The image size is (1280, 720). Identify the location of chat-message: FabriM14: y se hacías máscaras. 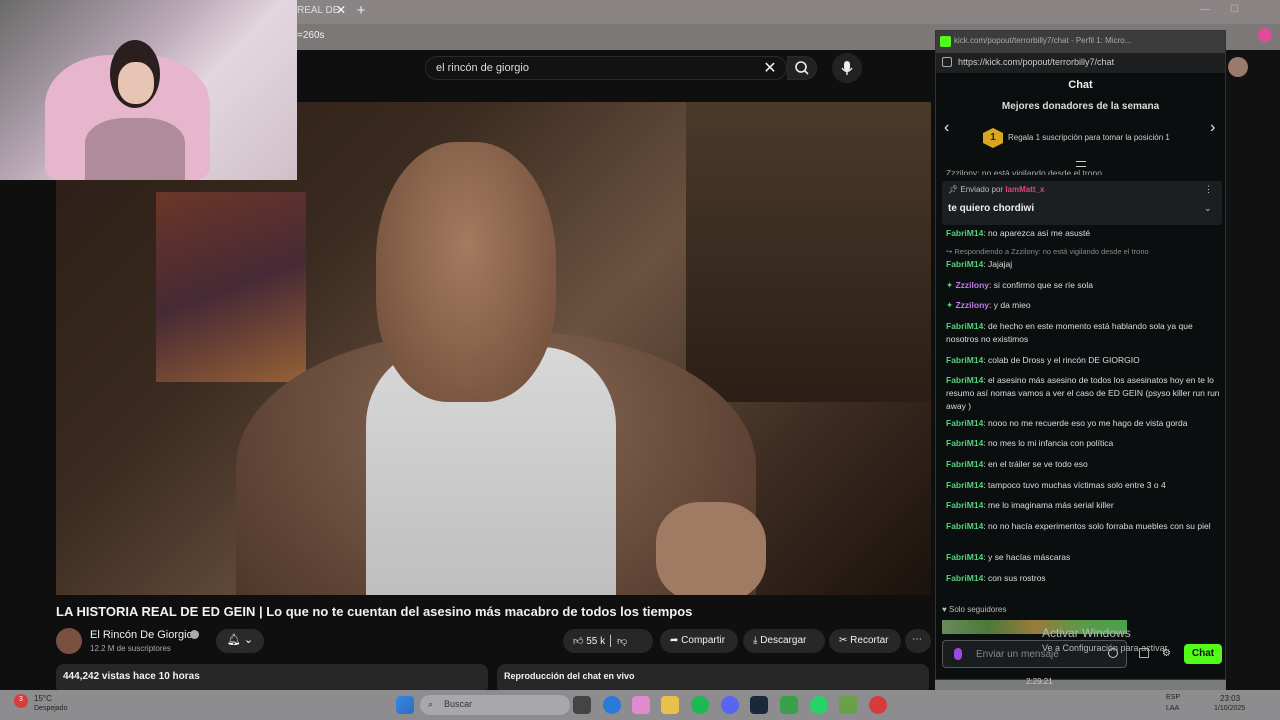
(1083, 557).